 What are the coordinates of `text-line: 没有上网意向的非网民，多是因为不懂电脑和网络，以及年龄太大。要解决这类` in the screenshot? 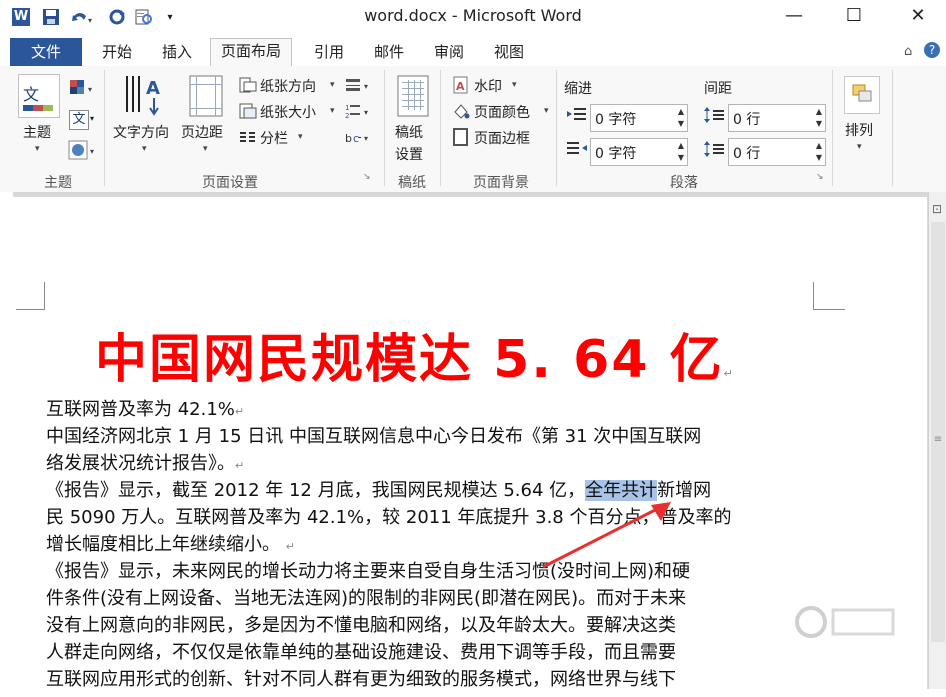 It's located at (361, 625).